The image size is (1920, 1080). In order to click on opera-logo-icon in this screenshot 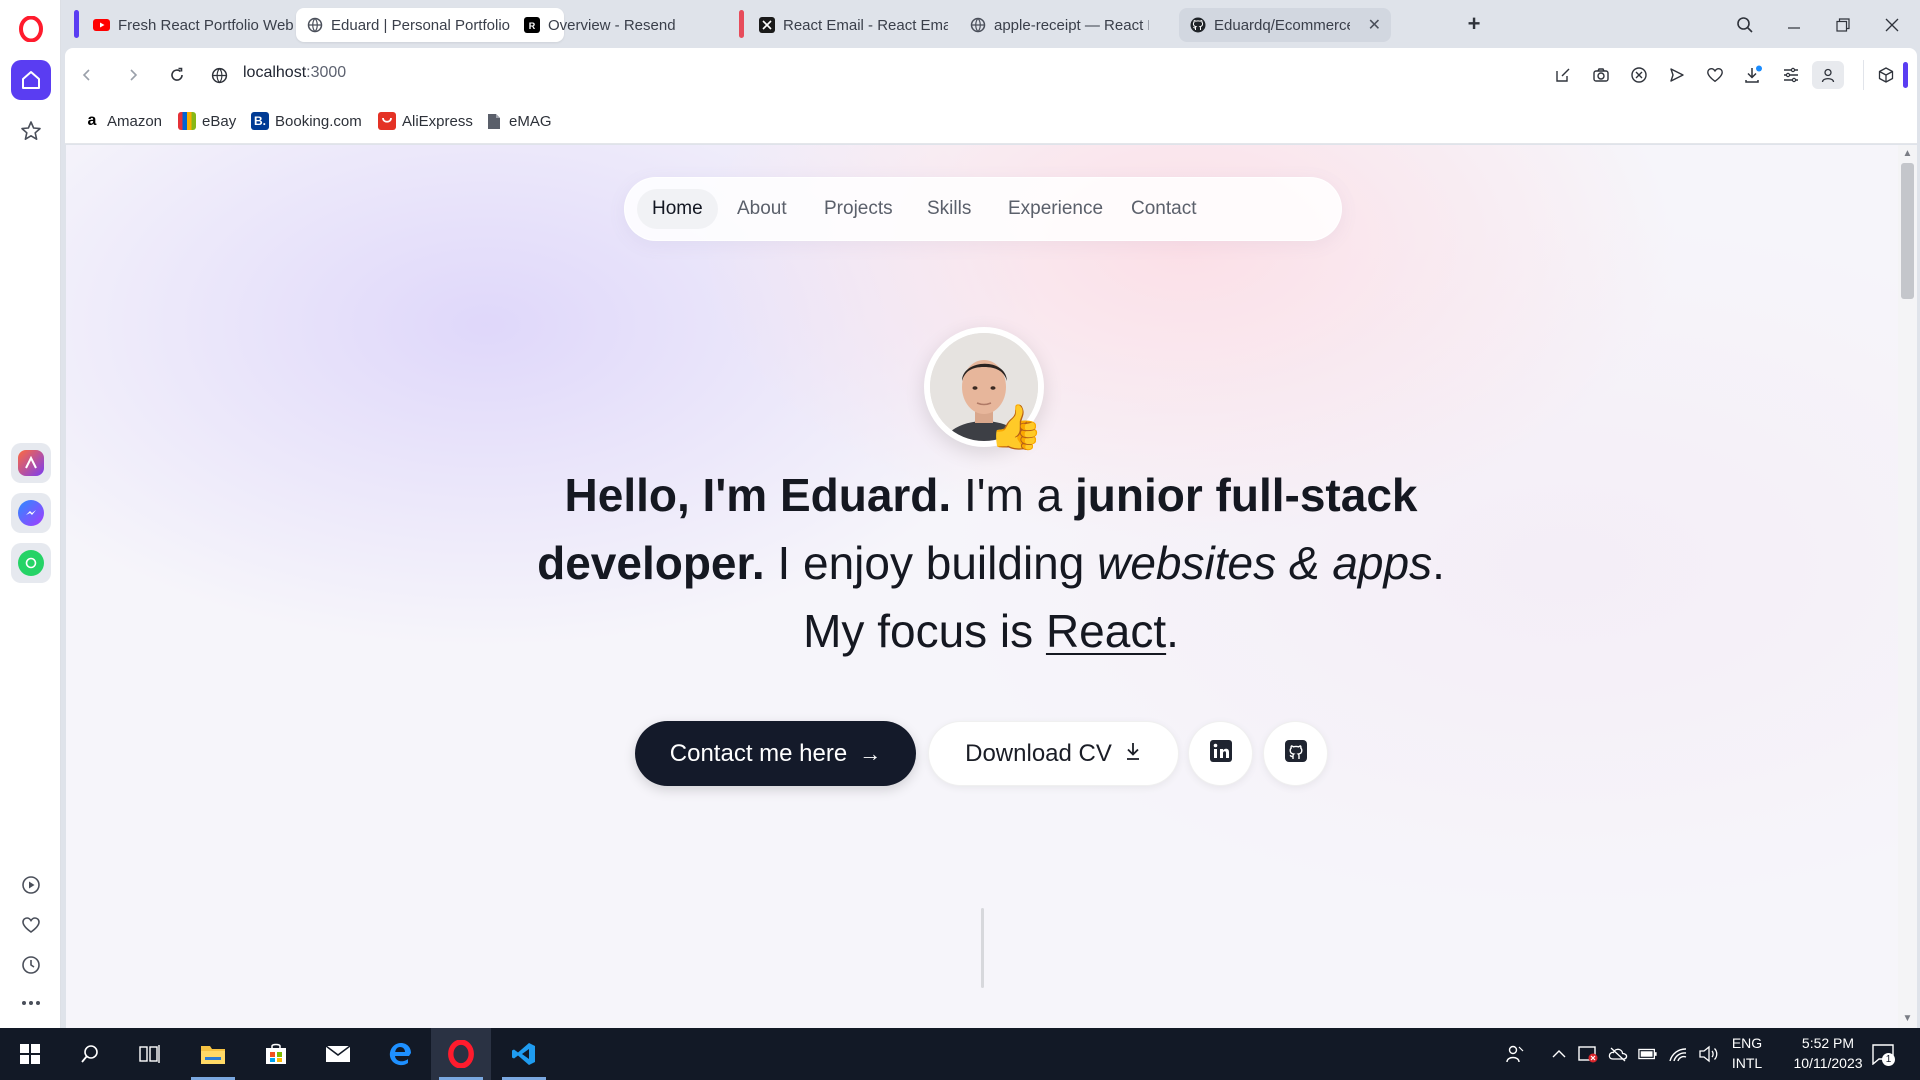, I will do `click(31, 29)`.